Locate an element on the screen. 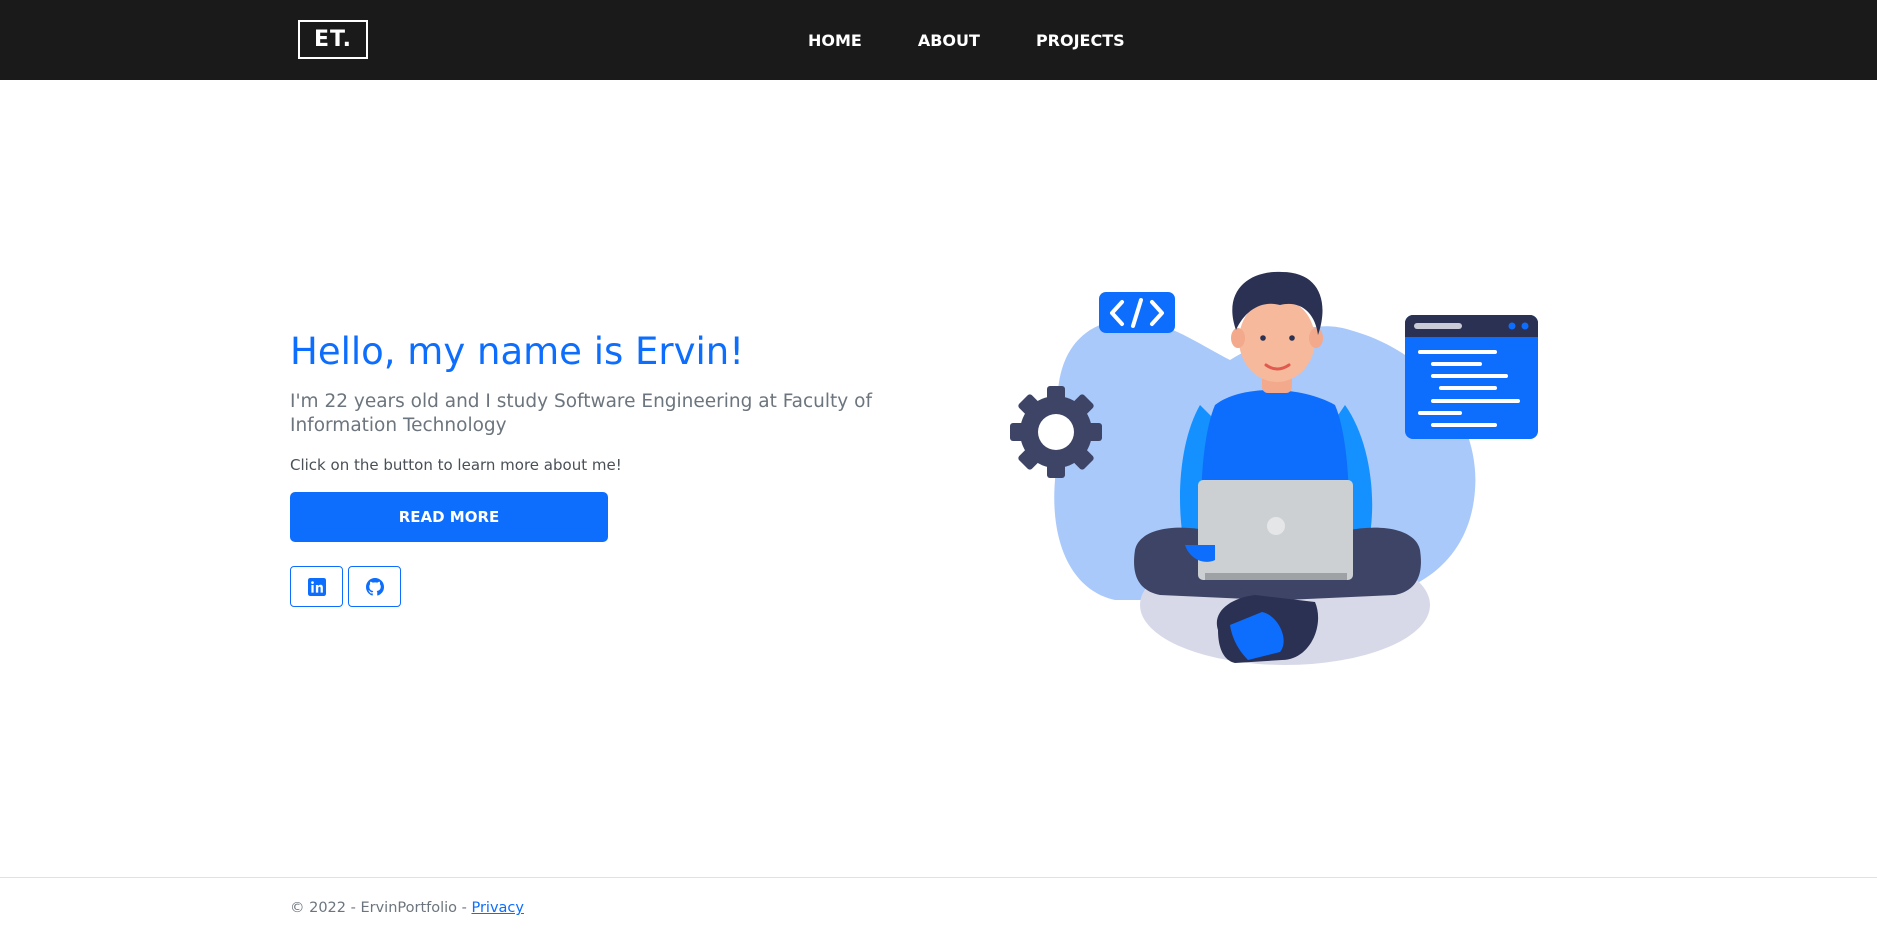 Image resolution: width=1877 pixels, height=939 pixels. code-window-icon is located at coordinates (1471, 377).